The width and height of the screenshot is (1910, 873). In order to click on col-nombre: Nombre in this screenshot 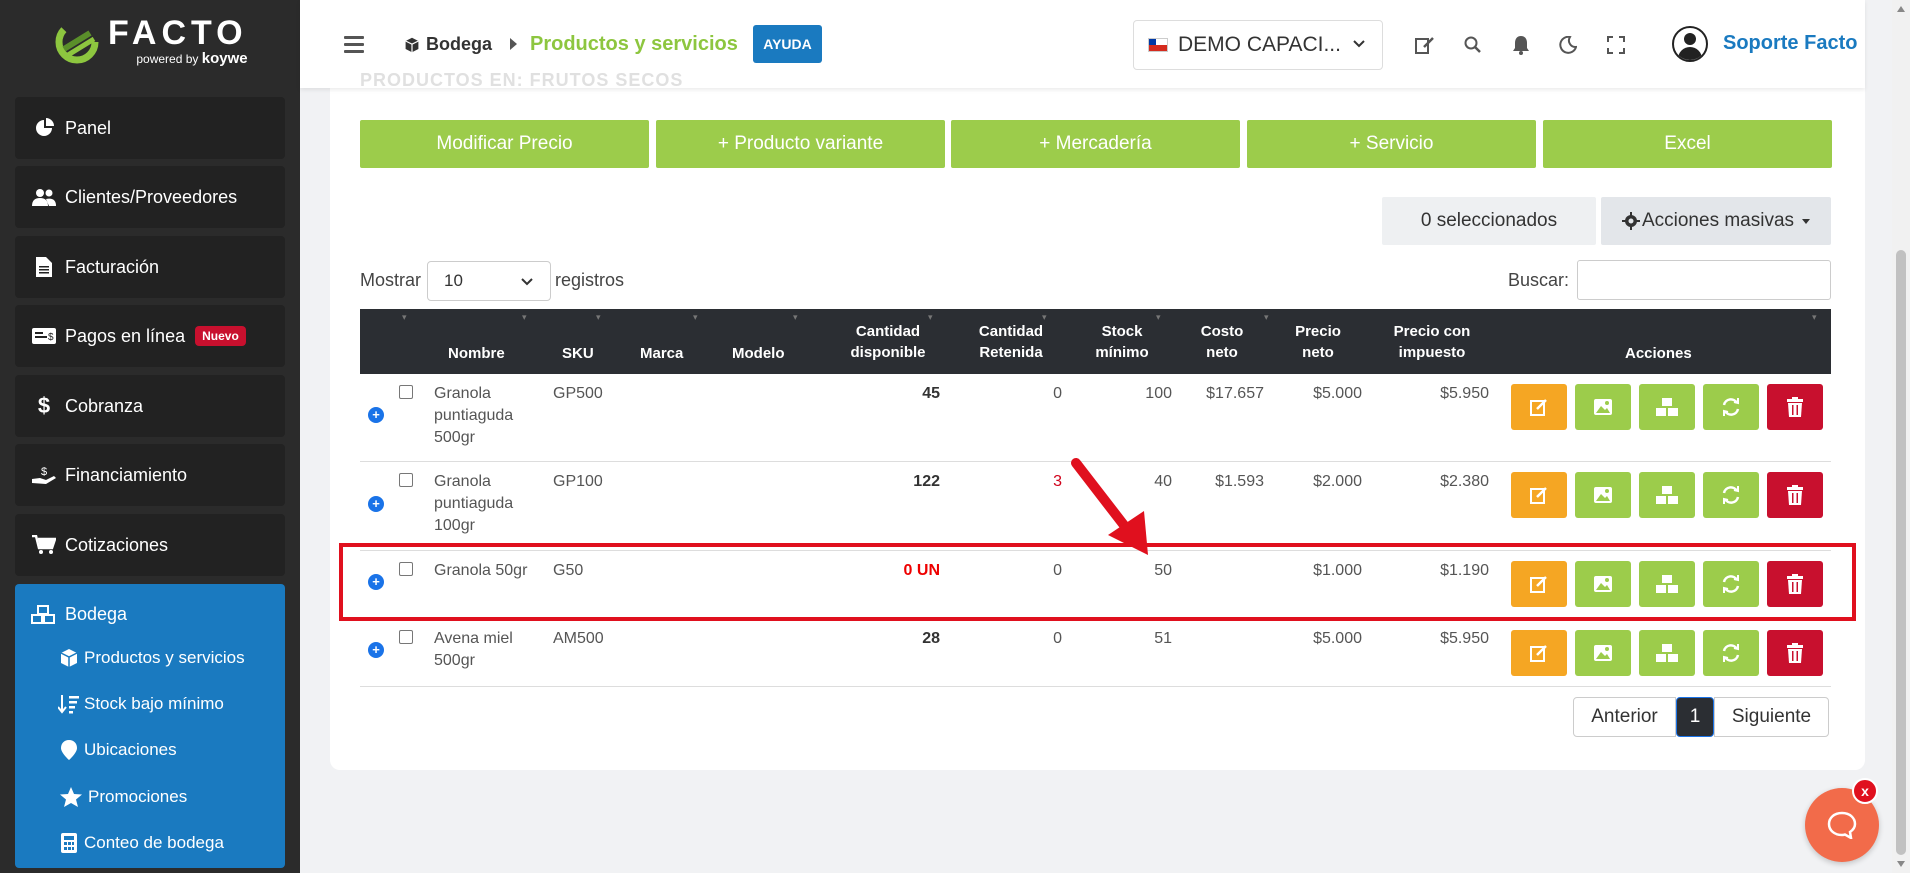, I will do `click(476, 353)`.